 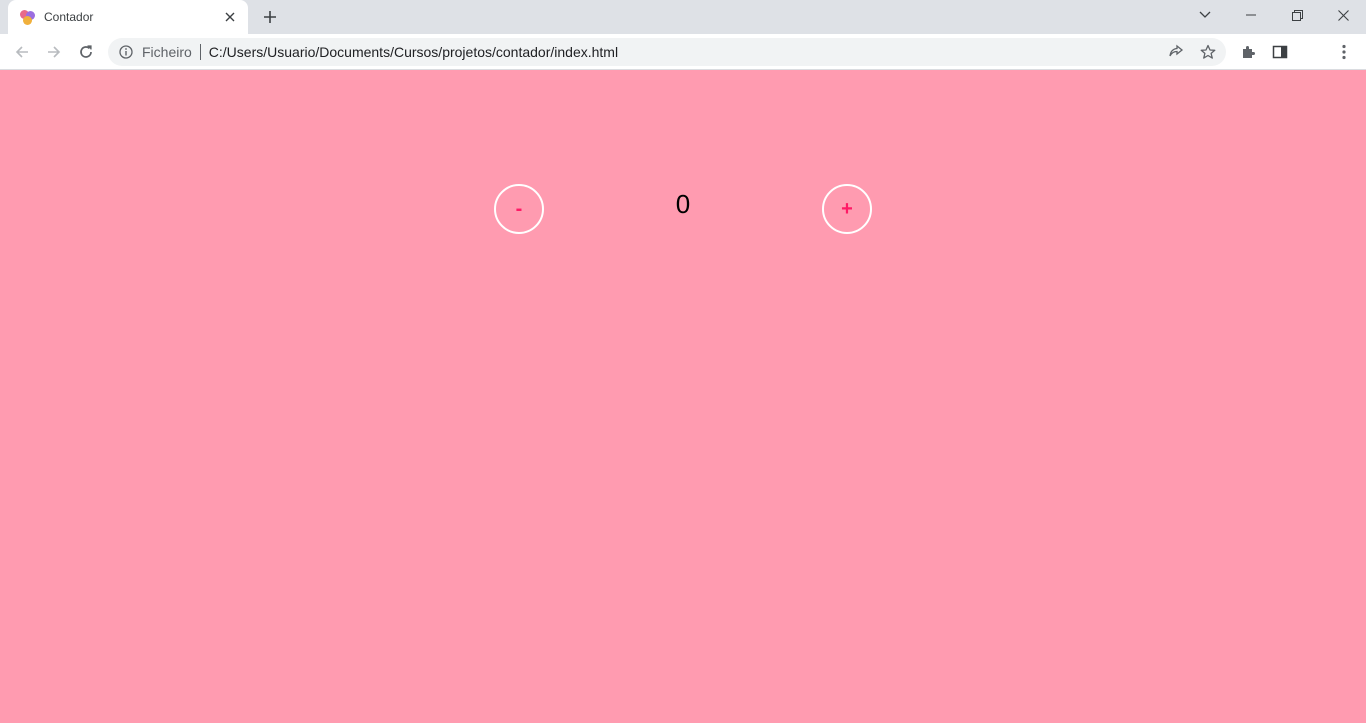 What do you see at coordinates (1248, 52) in the screenshot?
I see `extensions-icon` at bounding box center [1248, 52].